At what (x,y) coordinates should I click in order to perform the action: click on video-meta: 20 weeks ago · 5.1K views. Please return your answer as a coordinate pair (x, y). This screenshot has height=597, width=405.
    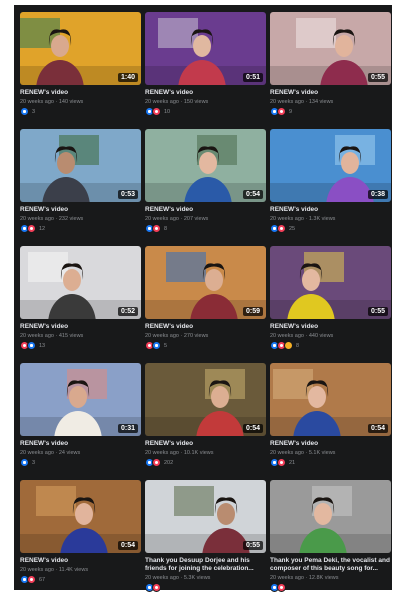
    Looking at the image, I should click on (303, 453).